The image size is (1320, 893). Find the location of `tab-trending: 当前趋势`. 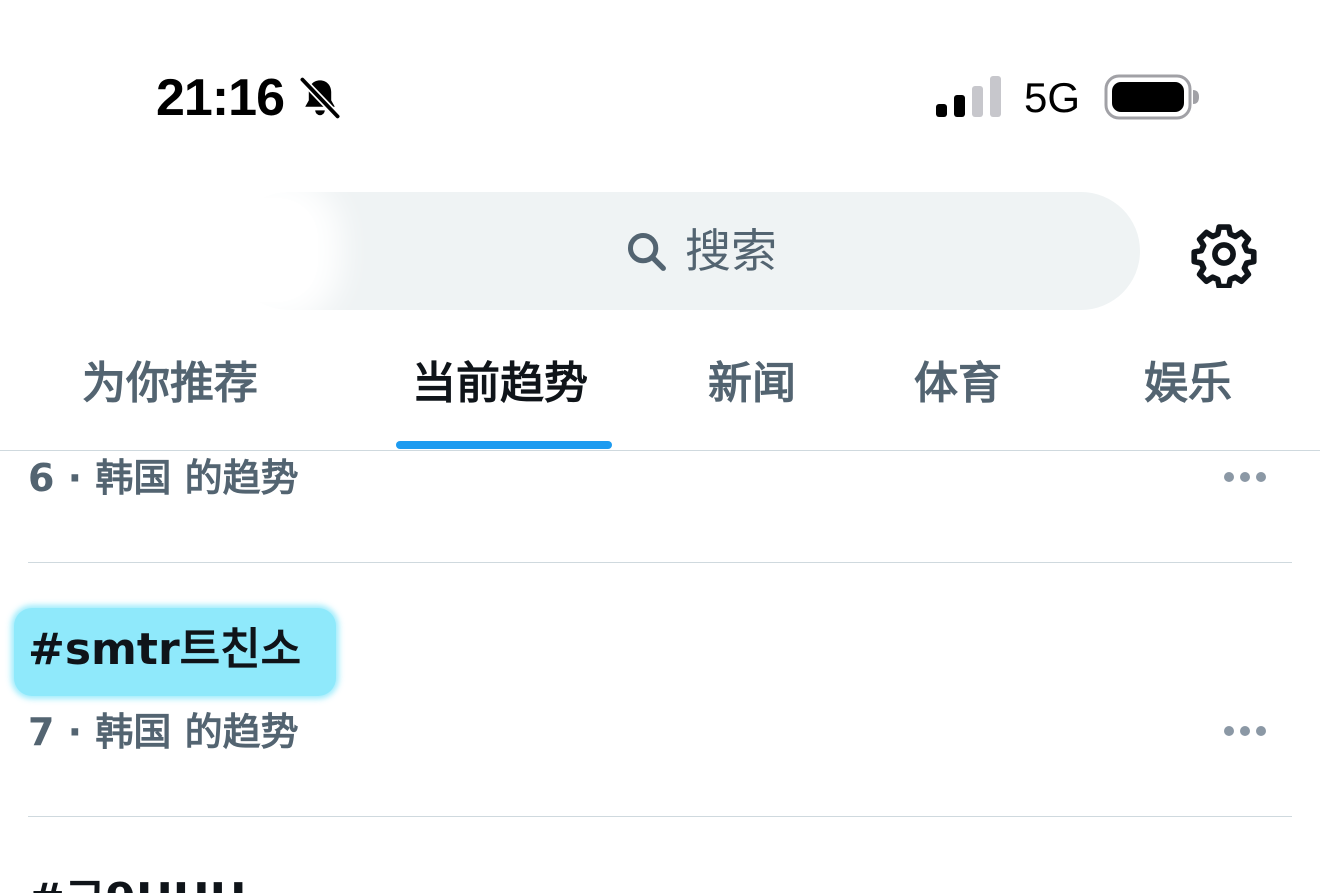

tab-trending: 当前趋势 is located at coordinates (500, 384).